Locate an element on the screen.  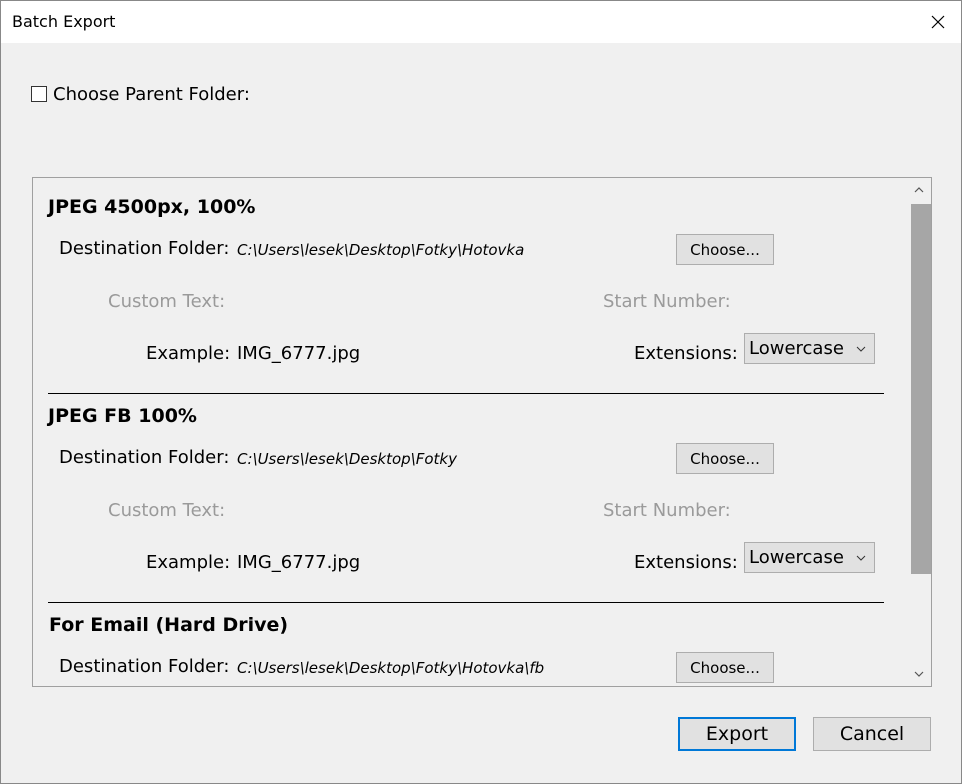
export-button: Export is located at coordinates (737, 734).